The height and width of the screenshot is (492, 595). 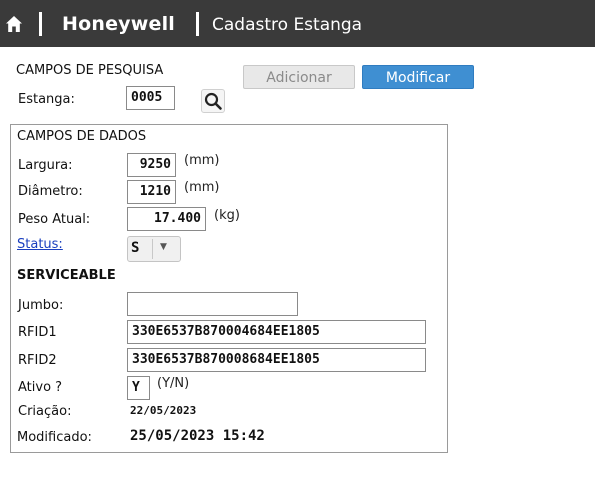 I want to click on status-select-value: S, so click(x=135, y=248).